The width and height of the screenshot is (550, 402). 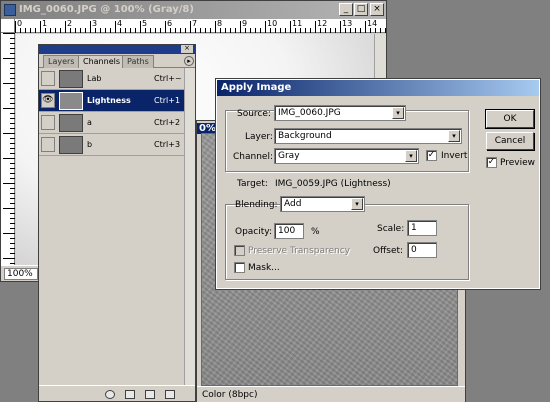 I want to click on preview-label: Preview, so click(x=518, y=163).